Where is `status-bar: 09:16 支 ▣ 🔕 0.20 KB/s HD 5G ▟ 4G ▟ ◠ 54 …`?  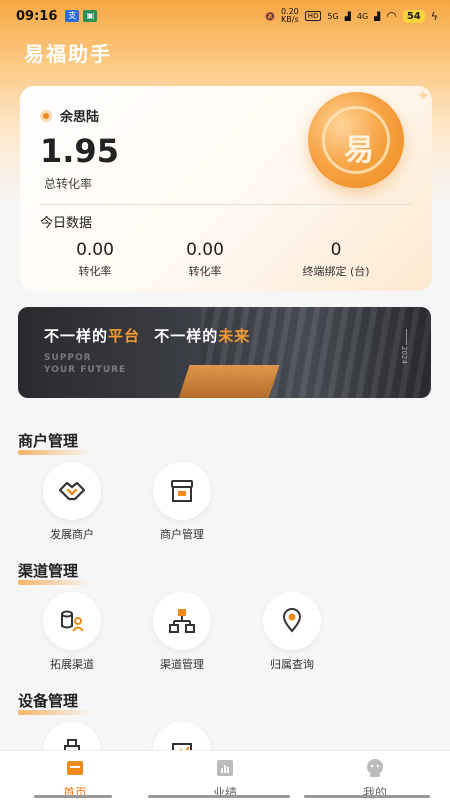
status-bar: 09:16 支 ▣ 🔕 0.20 KB/s HD 5G ▟ 4G ▟ ◠ 54 … is located at coordinates (225, 16).